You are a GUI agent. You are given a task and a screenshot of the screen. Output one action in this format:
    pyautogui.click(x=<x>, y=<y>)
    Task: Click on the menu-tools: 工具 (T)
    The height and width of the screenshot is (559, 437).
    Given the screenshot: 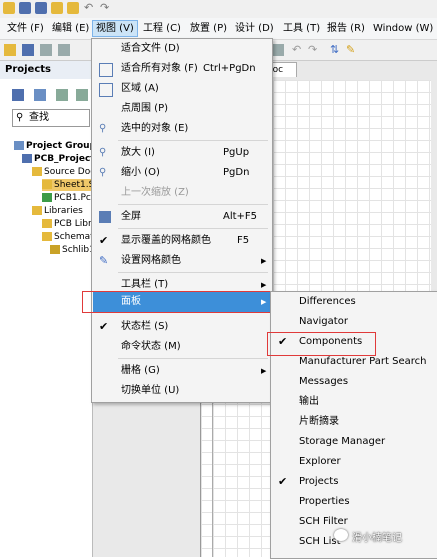 What is the action you would take?
    pyautogui.click(x=301, y=28)
    